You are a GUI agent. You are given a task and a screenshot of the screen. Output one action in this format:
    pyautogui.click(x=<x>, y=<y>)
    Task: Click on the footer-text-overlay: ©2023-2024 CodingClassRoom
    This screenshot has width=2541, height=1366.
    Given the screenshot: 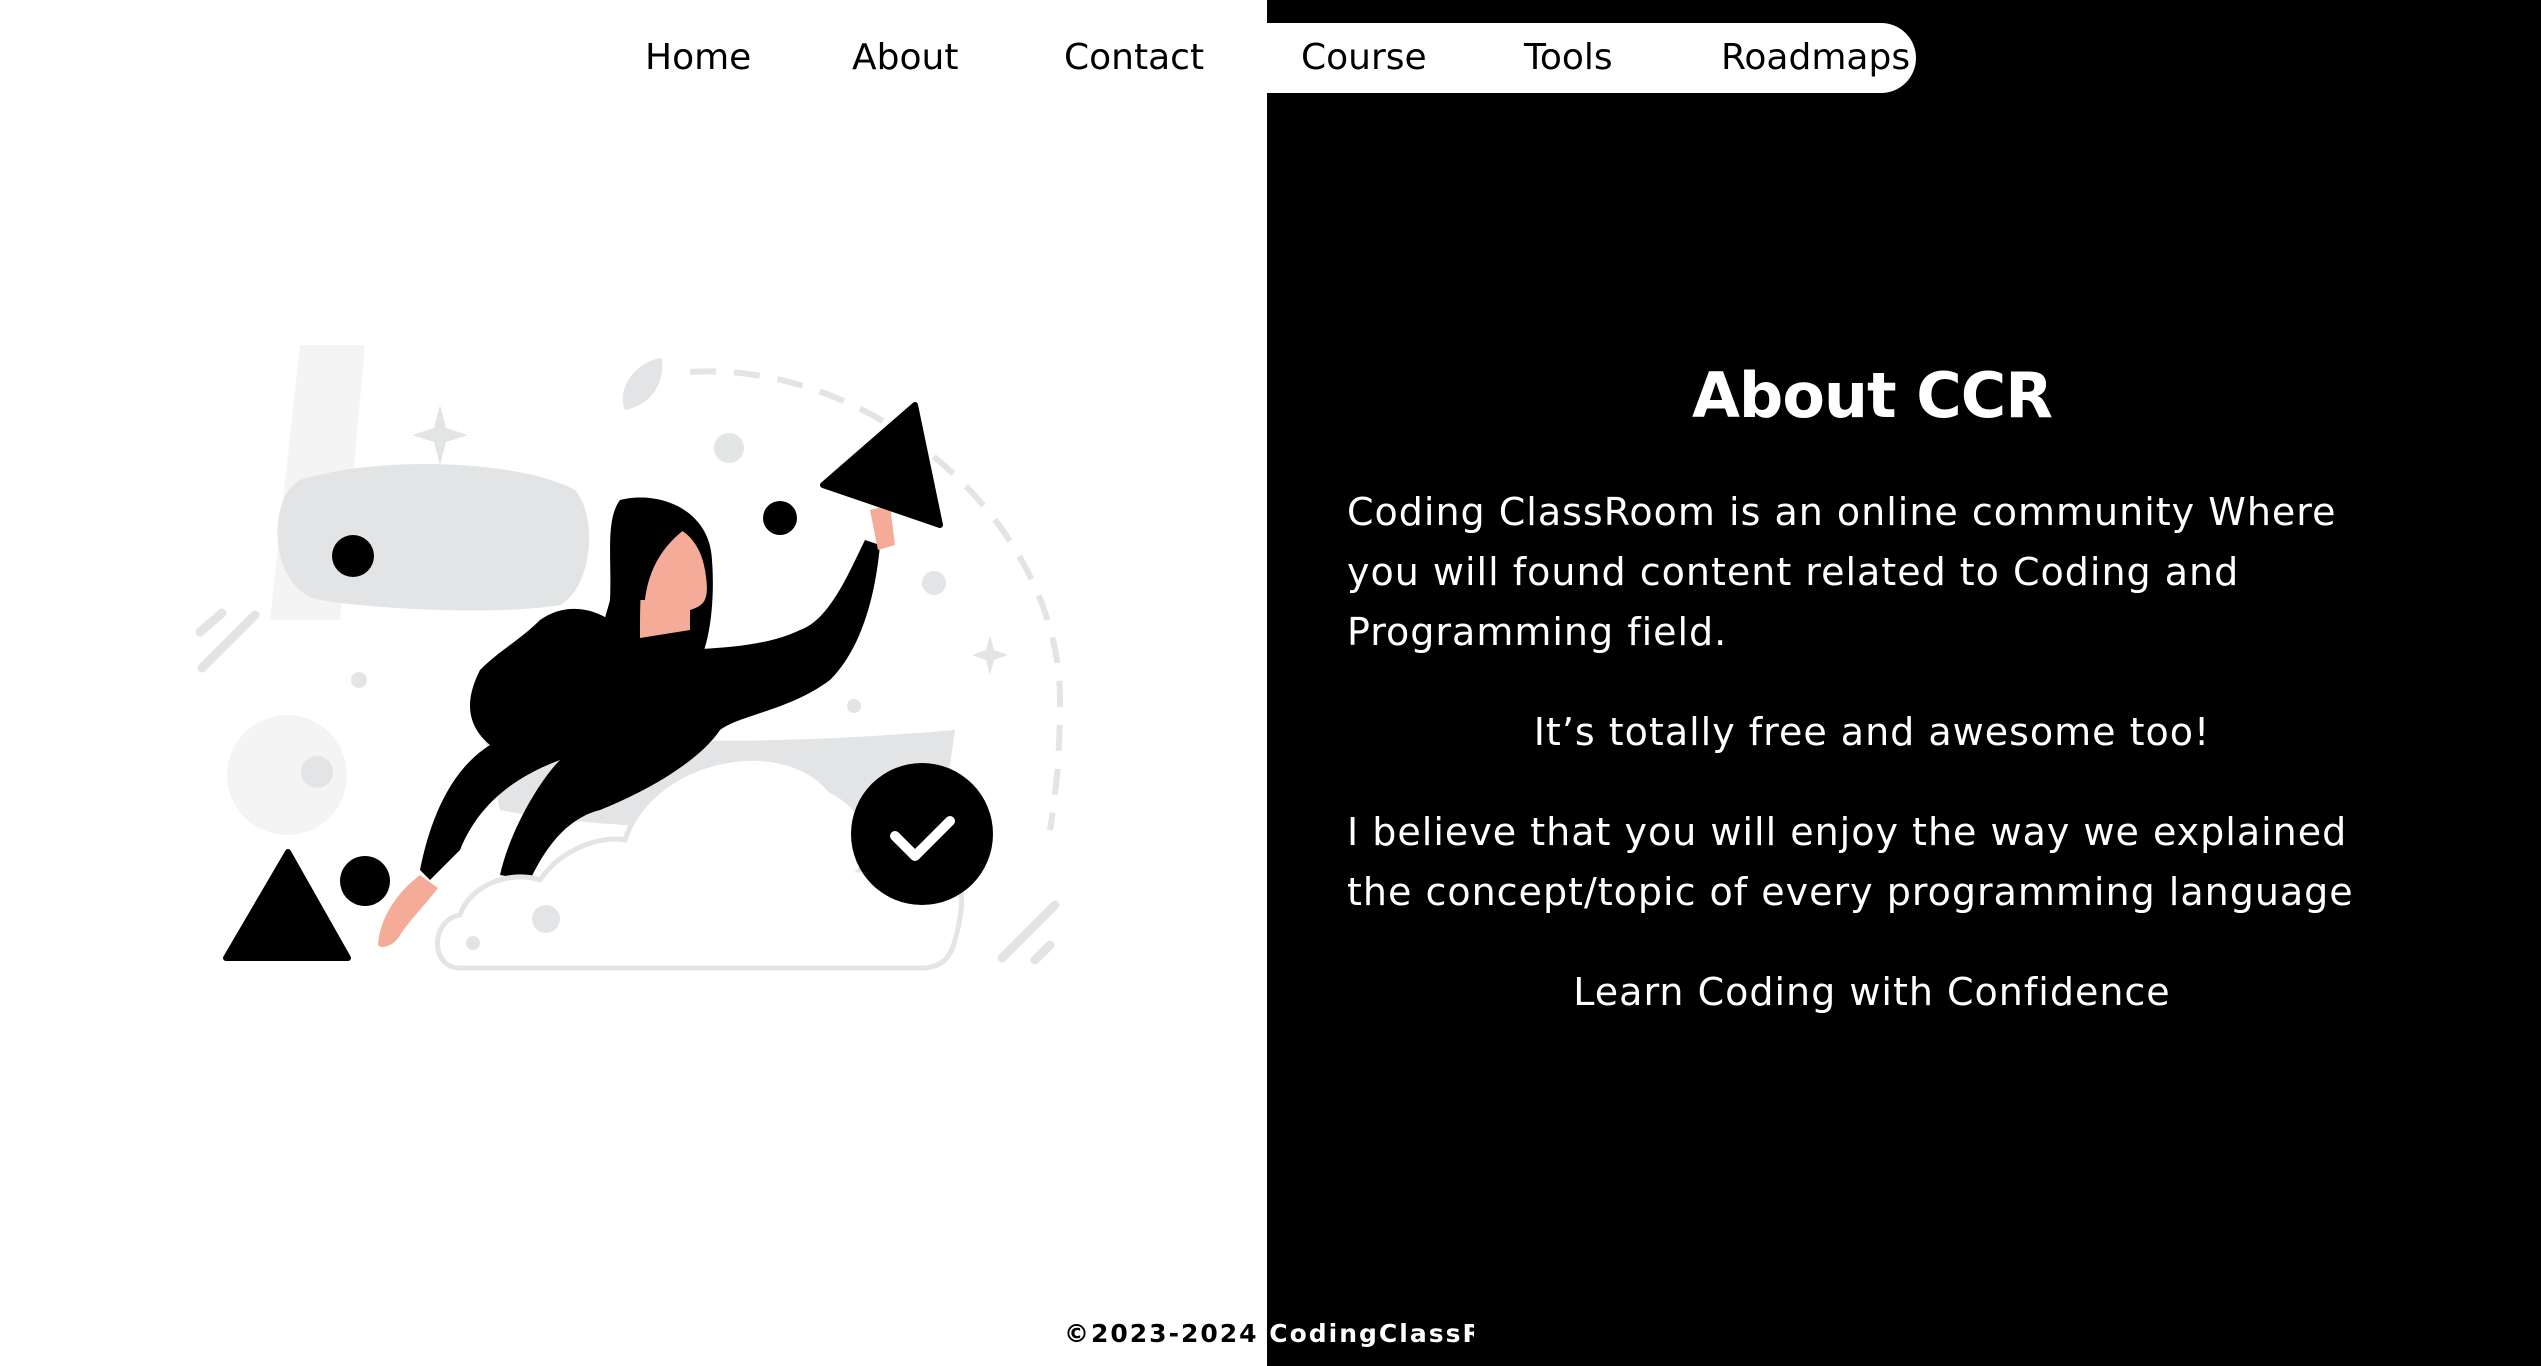 What is the action you would take?
    pyautogui.click(x=1370, y=1334)
    